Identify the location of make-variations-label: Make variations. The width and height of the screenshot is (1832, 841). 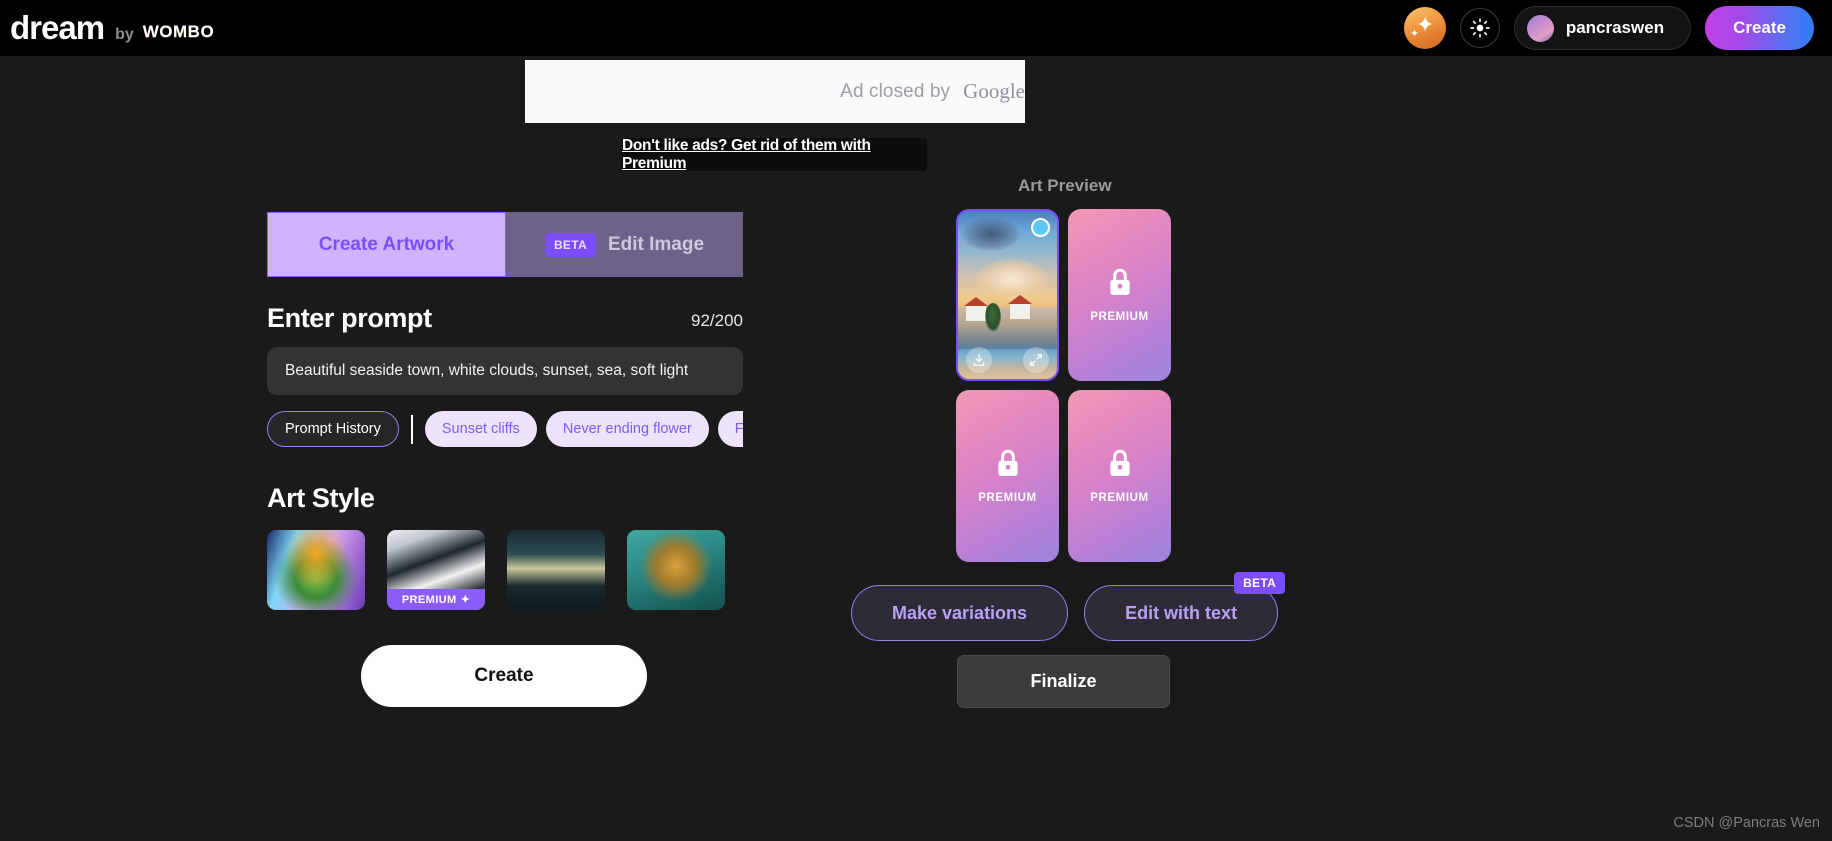
(960, 612).